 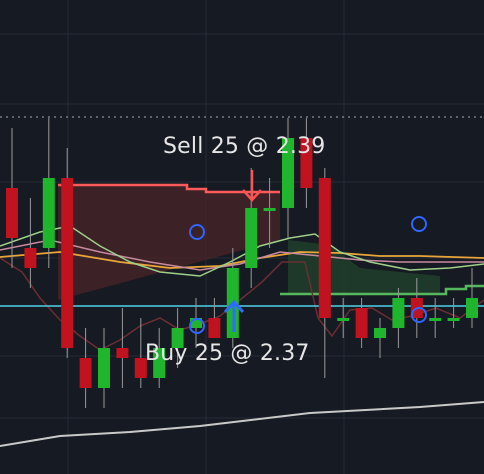 I want to click on lower-indicator-line, so click(x=242, y=424).